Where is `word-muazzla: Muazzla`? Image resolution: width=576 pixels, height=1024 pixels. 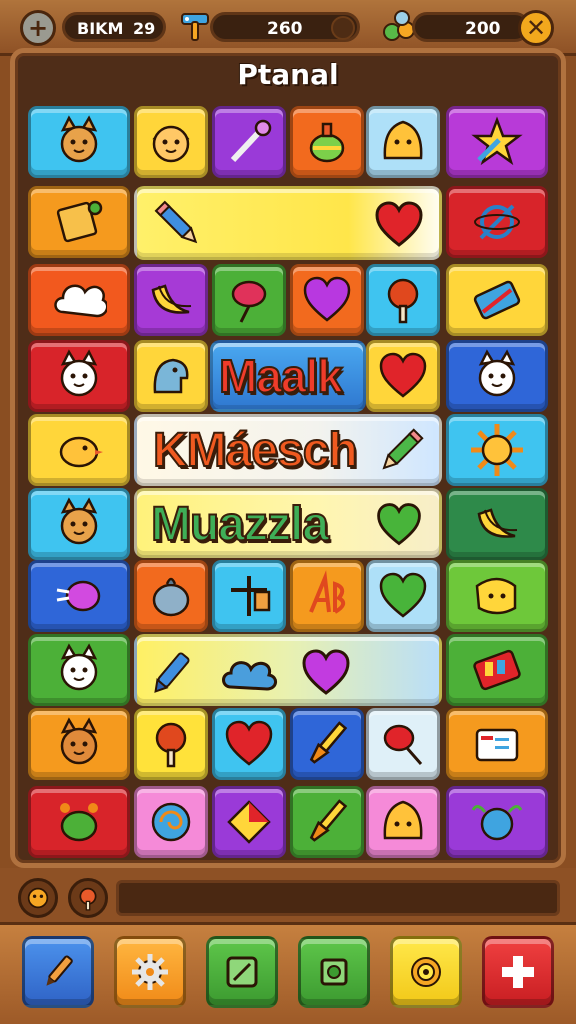
word-muazzla: Muazzla is located at coordinates (240, 524).